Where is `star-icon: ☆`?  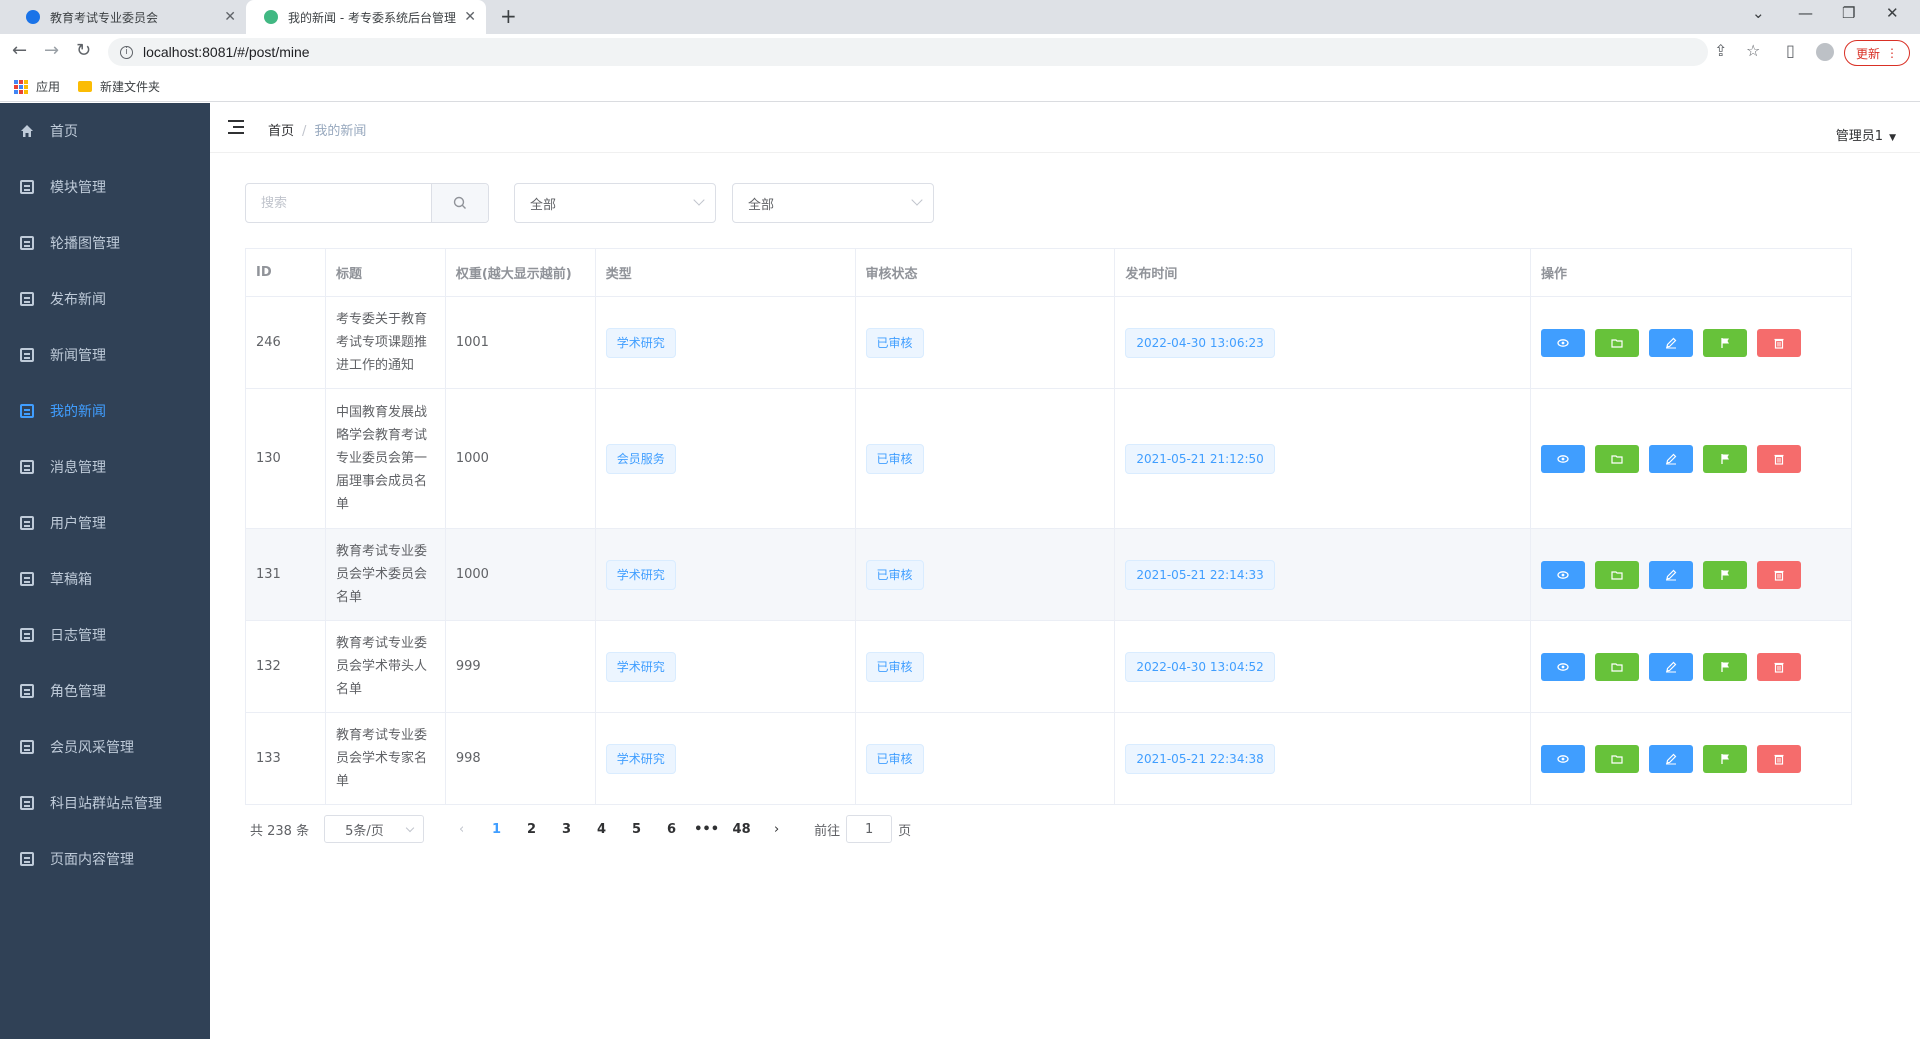 star-icon: ☆ is located at coordinates (1753, 50).